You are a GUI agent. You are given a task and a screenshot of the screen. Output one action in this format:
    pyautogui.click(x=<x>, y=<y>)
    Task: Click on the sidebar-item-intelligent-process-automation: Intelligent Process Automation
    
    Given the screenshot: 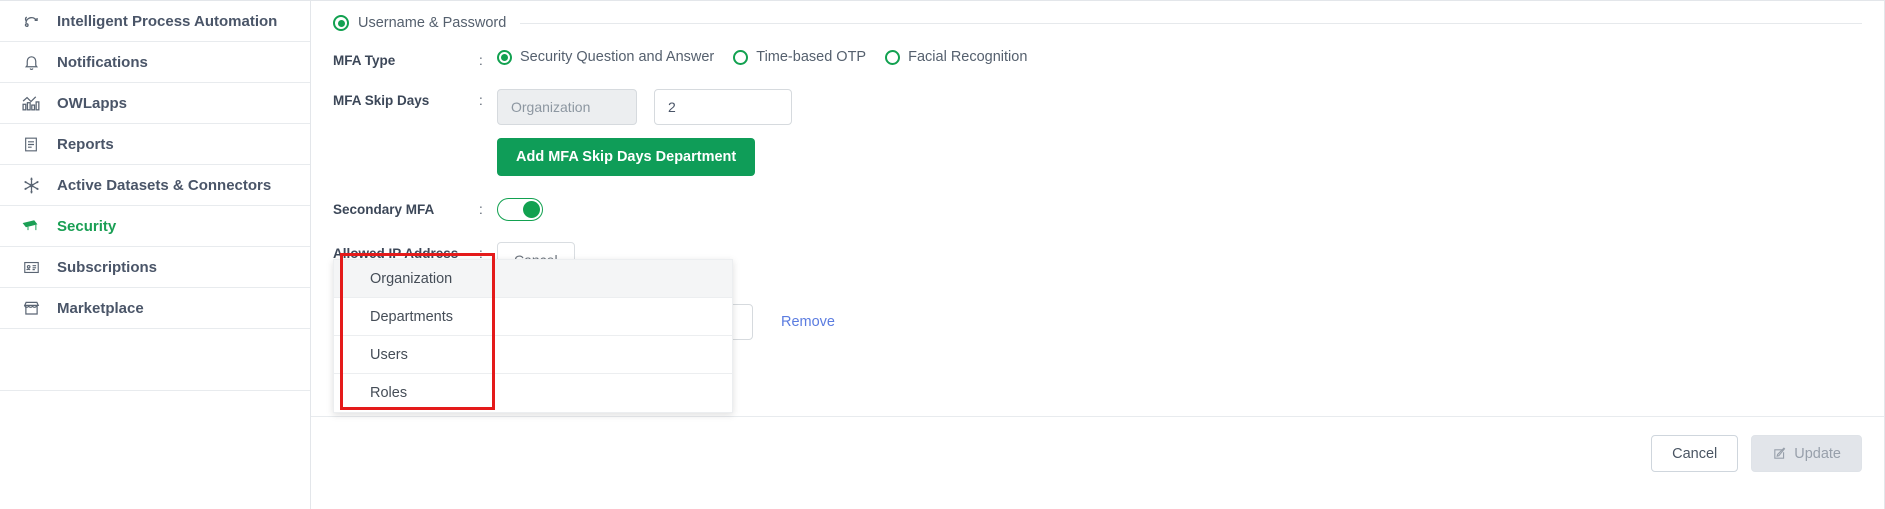 What is the action you would take?
    pyautogui.click(x=155, y=21)
    